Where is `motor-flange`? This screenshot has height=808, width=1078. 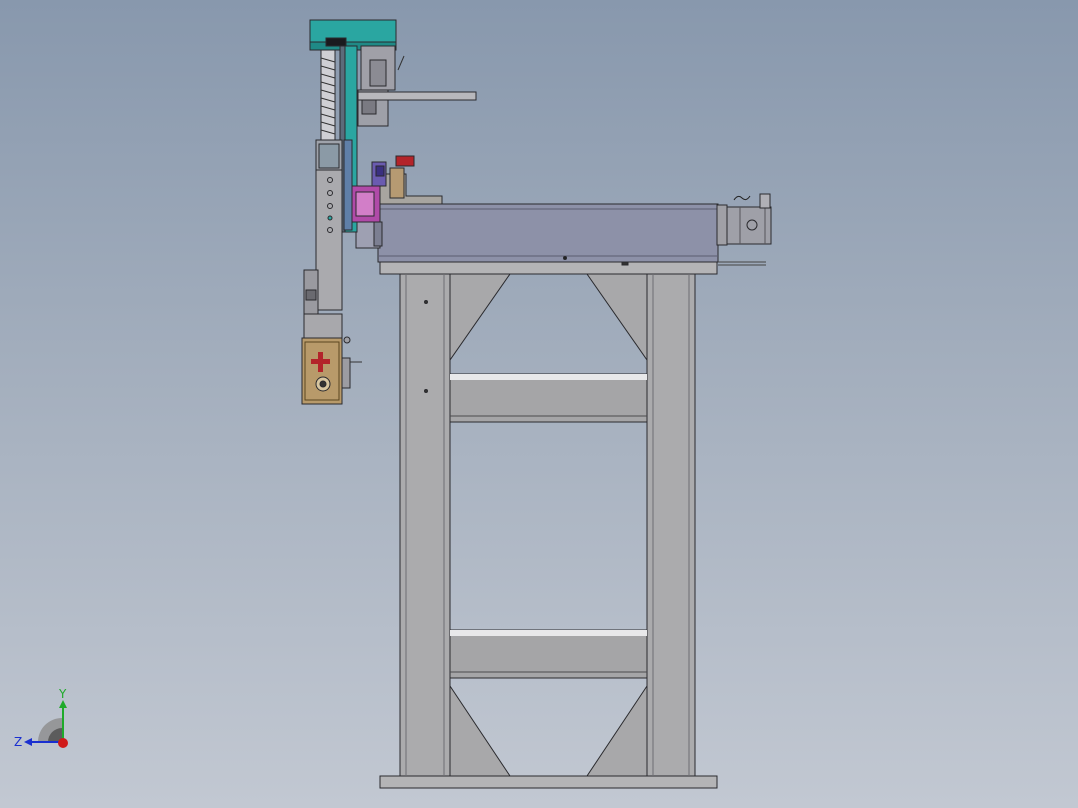 motor-flange is located at coordinates (722, 225).